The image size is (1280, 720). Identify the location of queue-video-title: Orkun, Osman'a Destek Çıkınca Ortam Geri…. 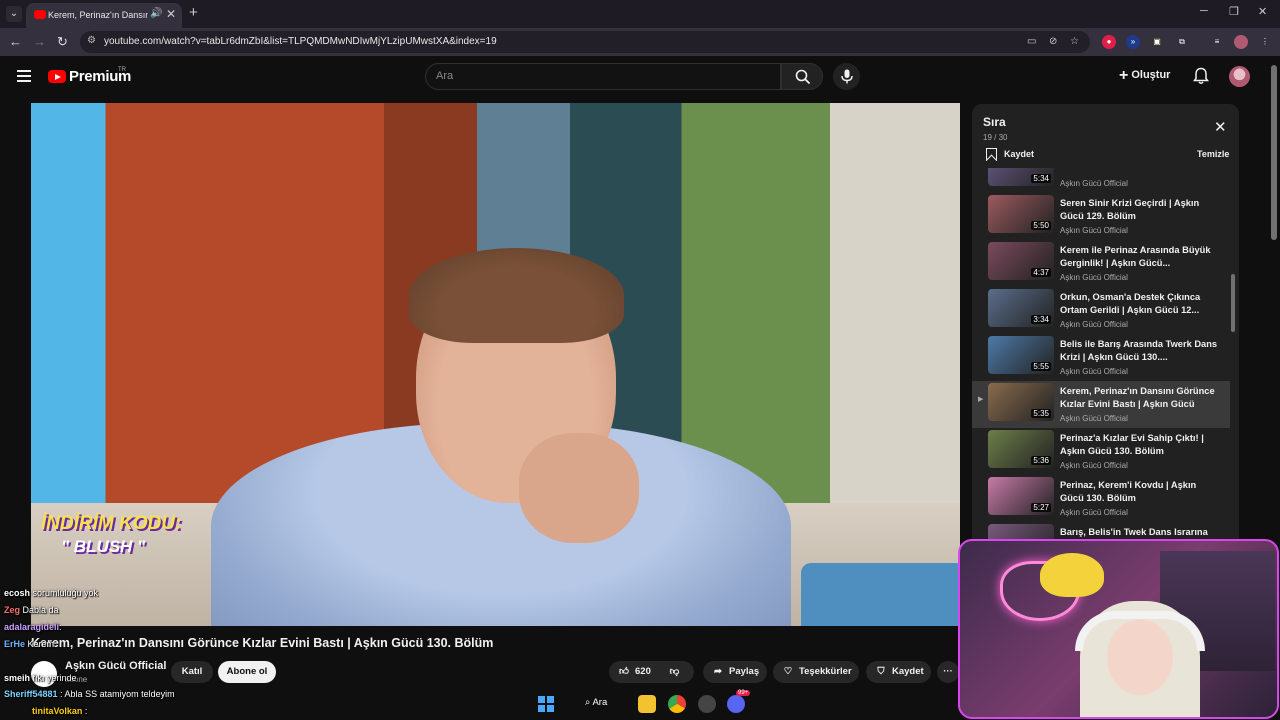
(1140, 304).